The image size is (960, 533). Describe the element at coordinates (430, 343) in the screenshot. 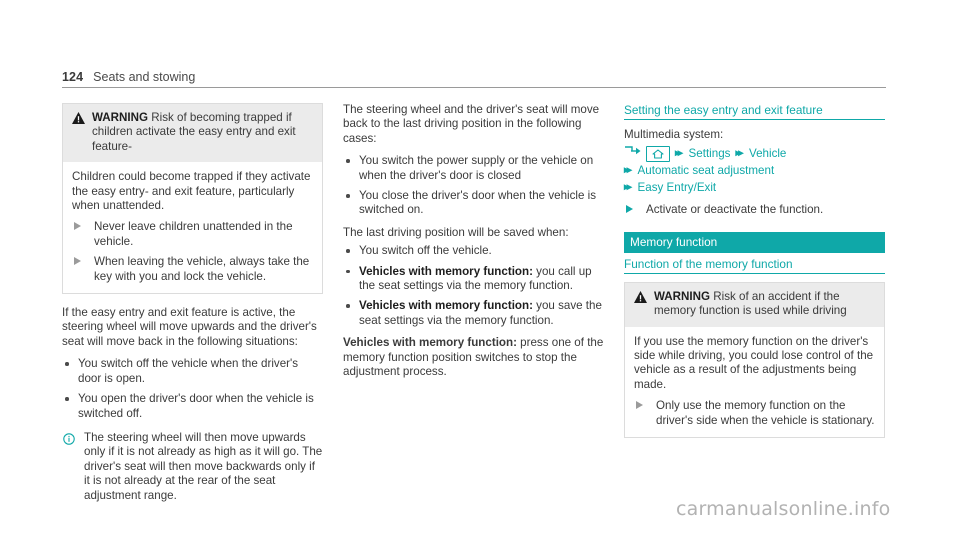

I see `closing-bold-lead: Vehicles with memory function:` at that location.